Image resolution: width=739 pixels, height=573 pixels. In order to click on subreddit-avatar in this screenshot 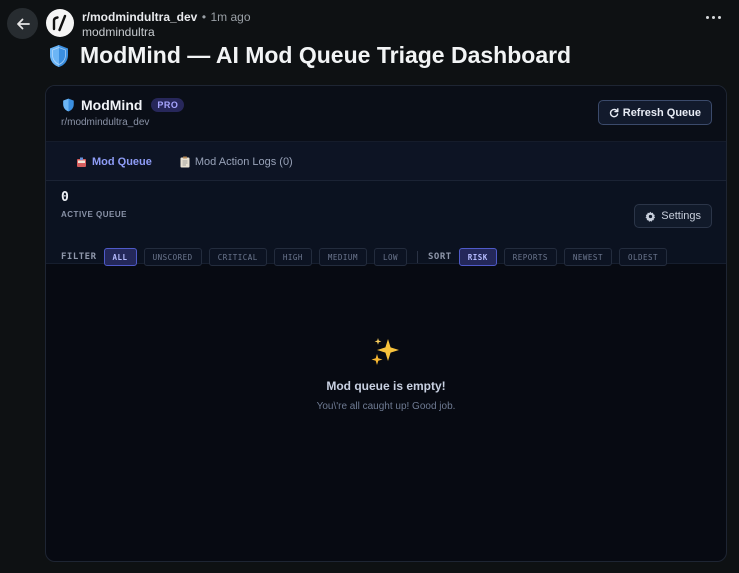, I will do `click(60, 23)`.